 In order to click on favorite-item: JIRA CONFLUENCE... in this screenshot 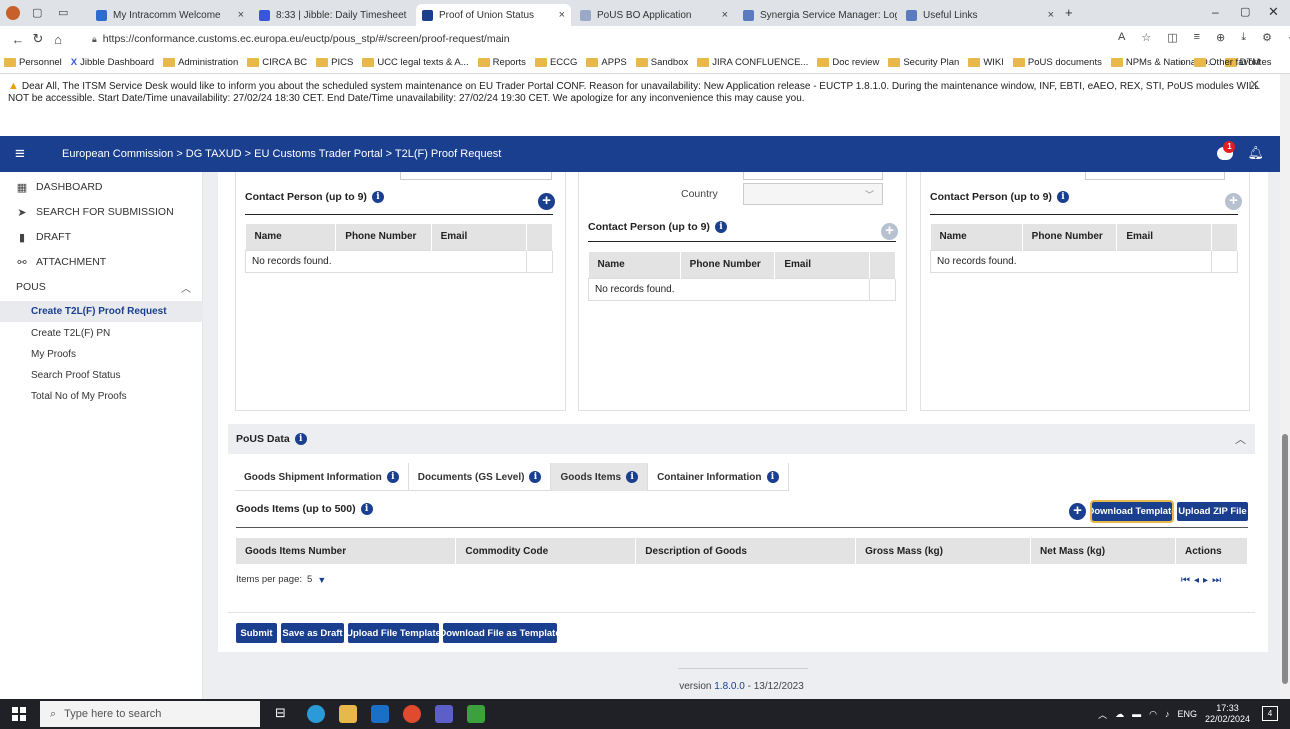, I will do `click(752, 62)`.